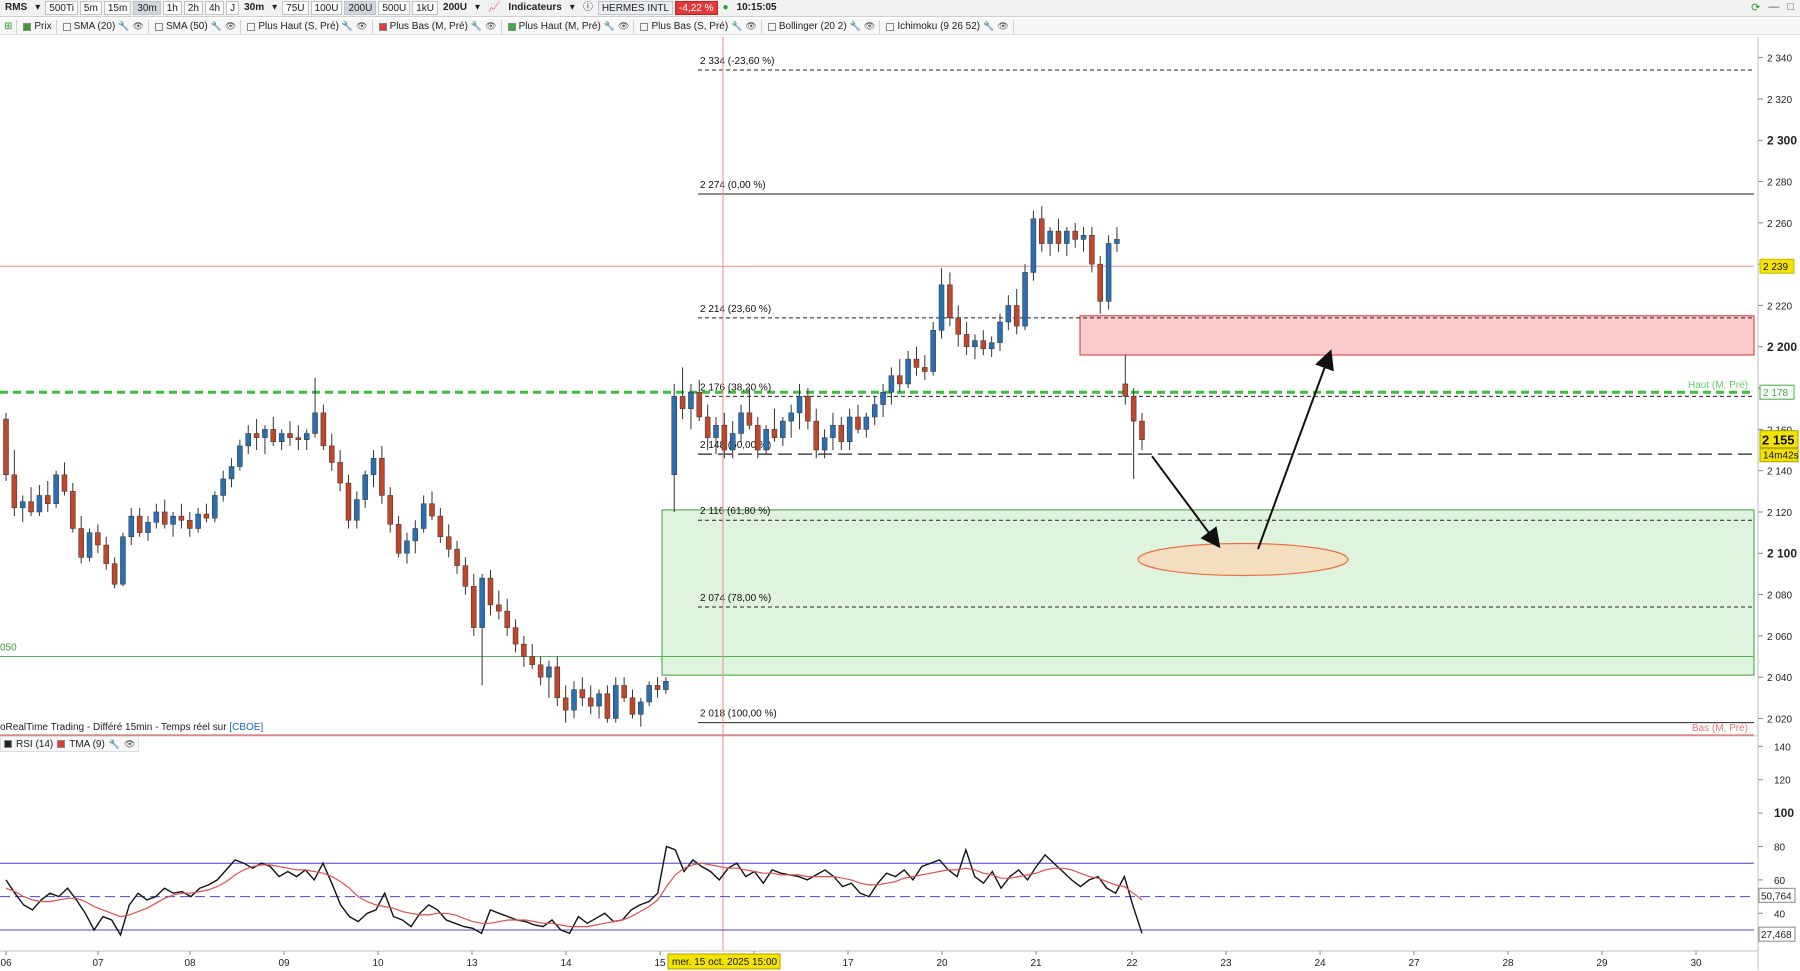 This screenshot has width=1800, height=971. I want to click on rsi-tick-label: 140, so click(1782, 747).